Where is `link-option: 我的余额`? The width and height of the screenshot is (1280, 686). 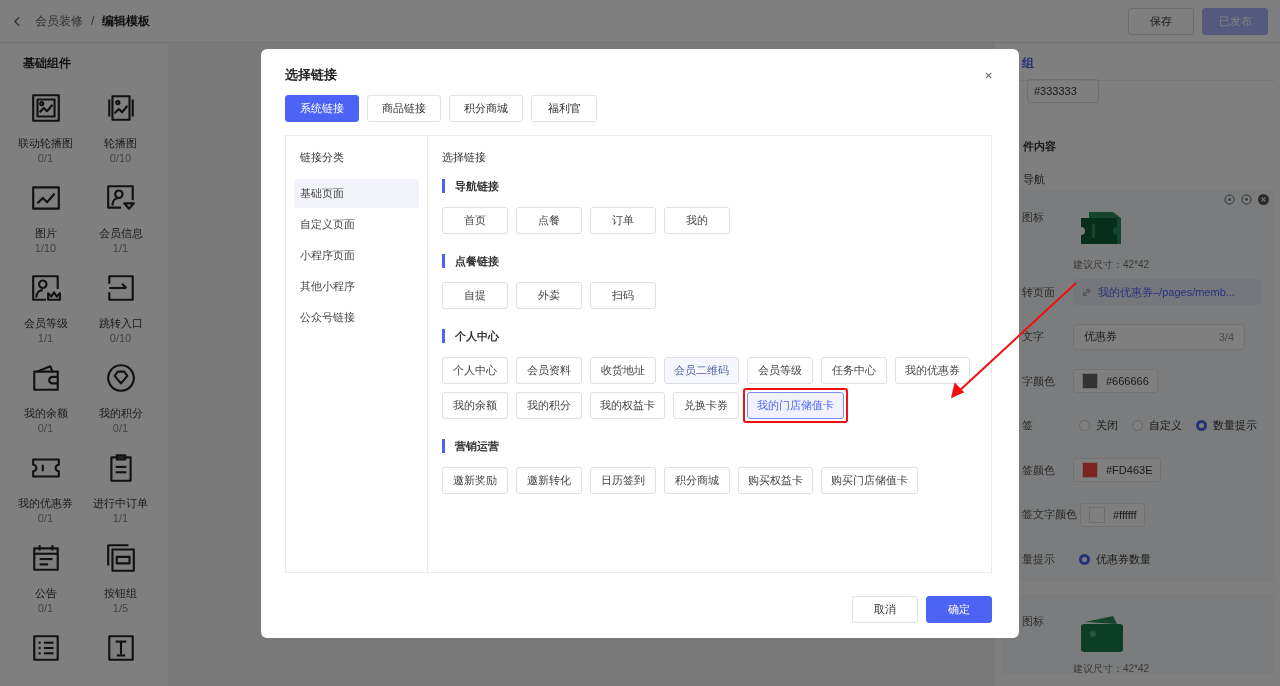
link-option: 我的余额 is located at coordinates (475, 405).